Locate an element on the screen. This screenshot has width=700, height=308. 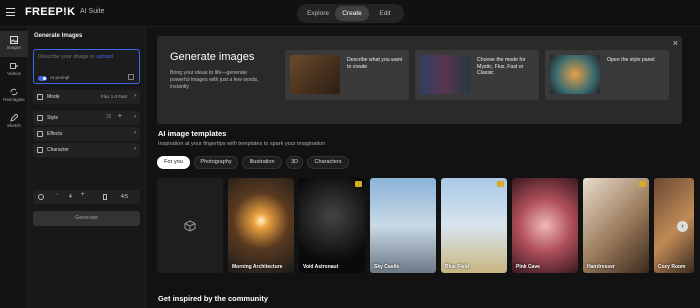
close-icon: × is located at coordinates (675, 43).